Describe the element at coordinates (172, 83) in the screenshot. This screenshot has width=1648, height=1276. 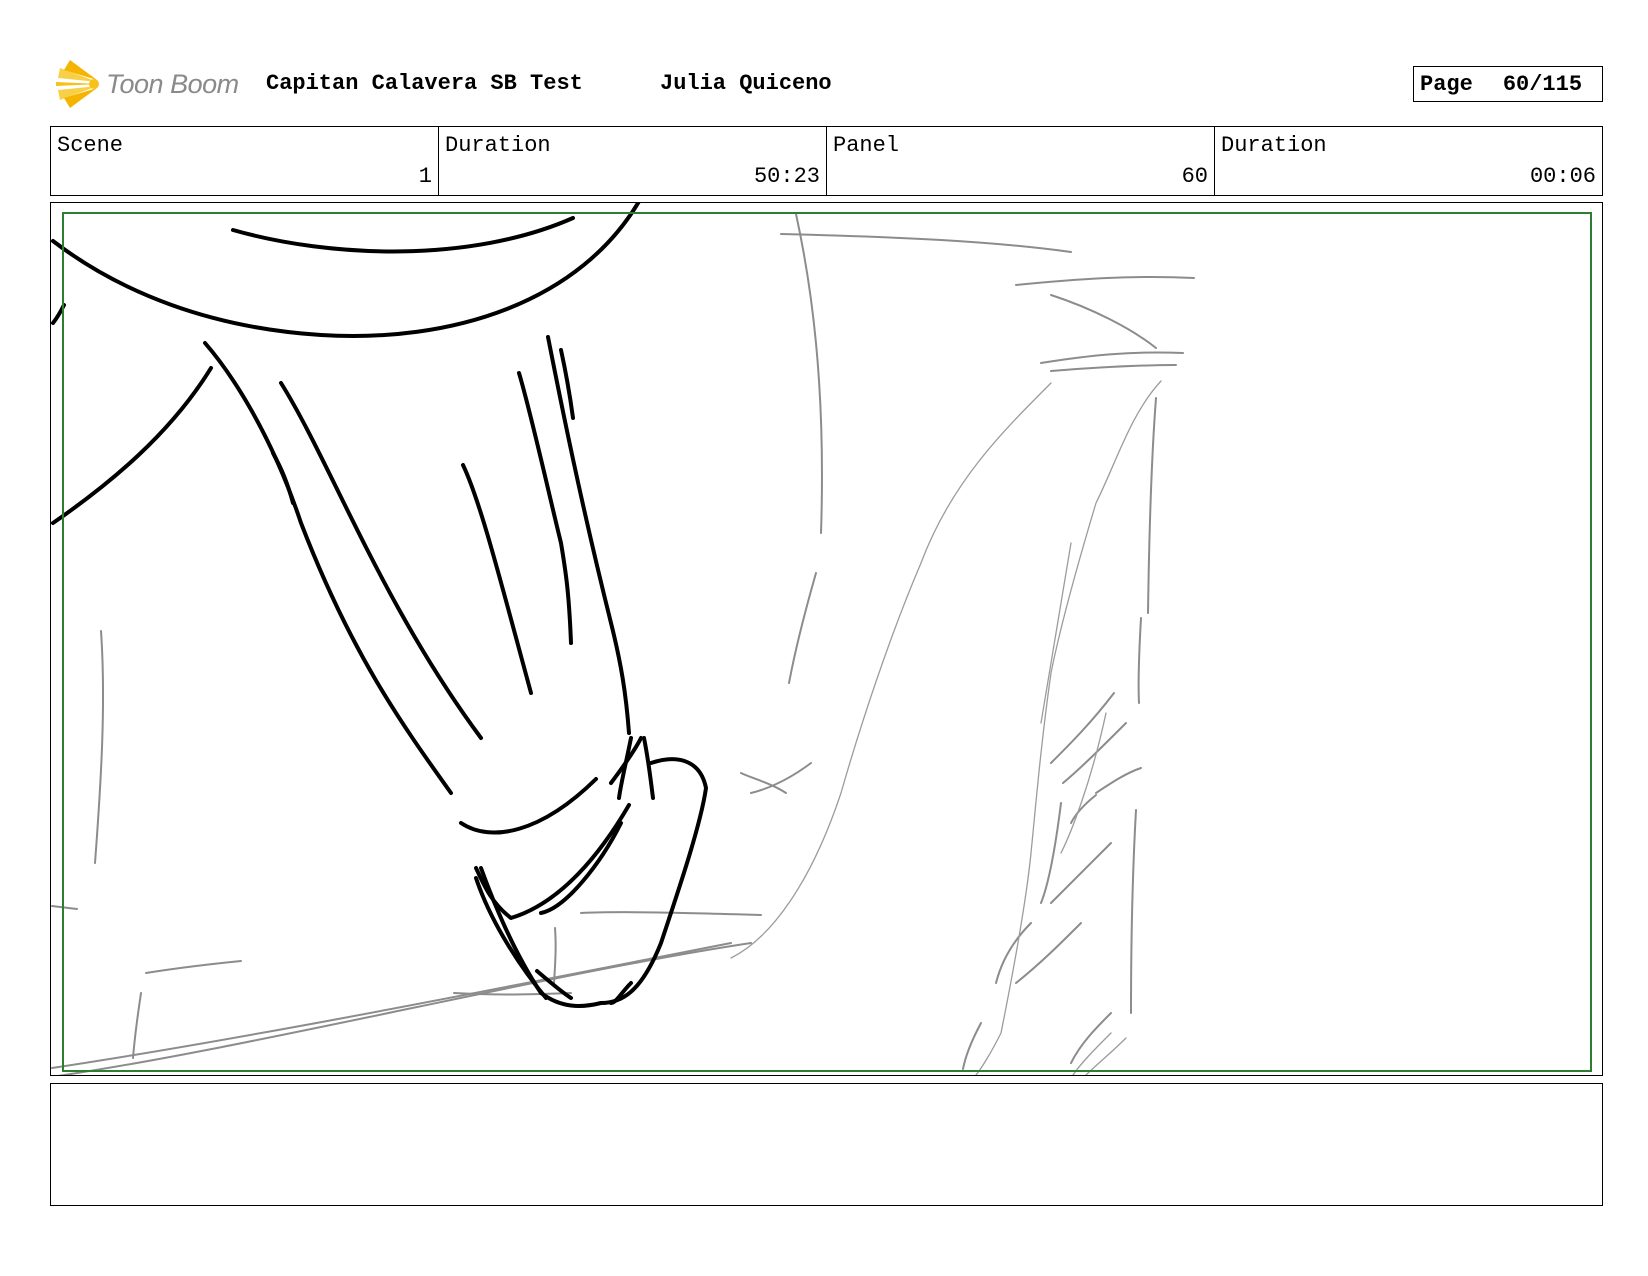
I see `logo-text: Toon Boom` at that location.